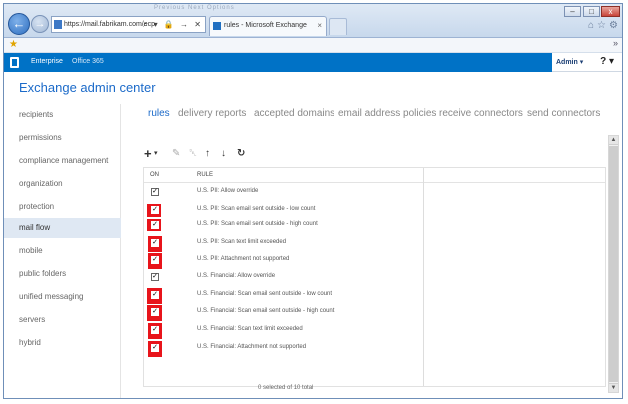 This screenshot has width=628, height=404. I want to click on close-tab-icon: ×, so click(319, 26).